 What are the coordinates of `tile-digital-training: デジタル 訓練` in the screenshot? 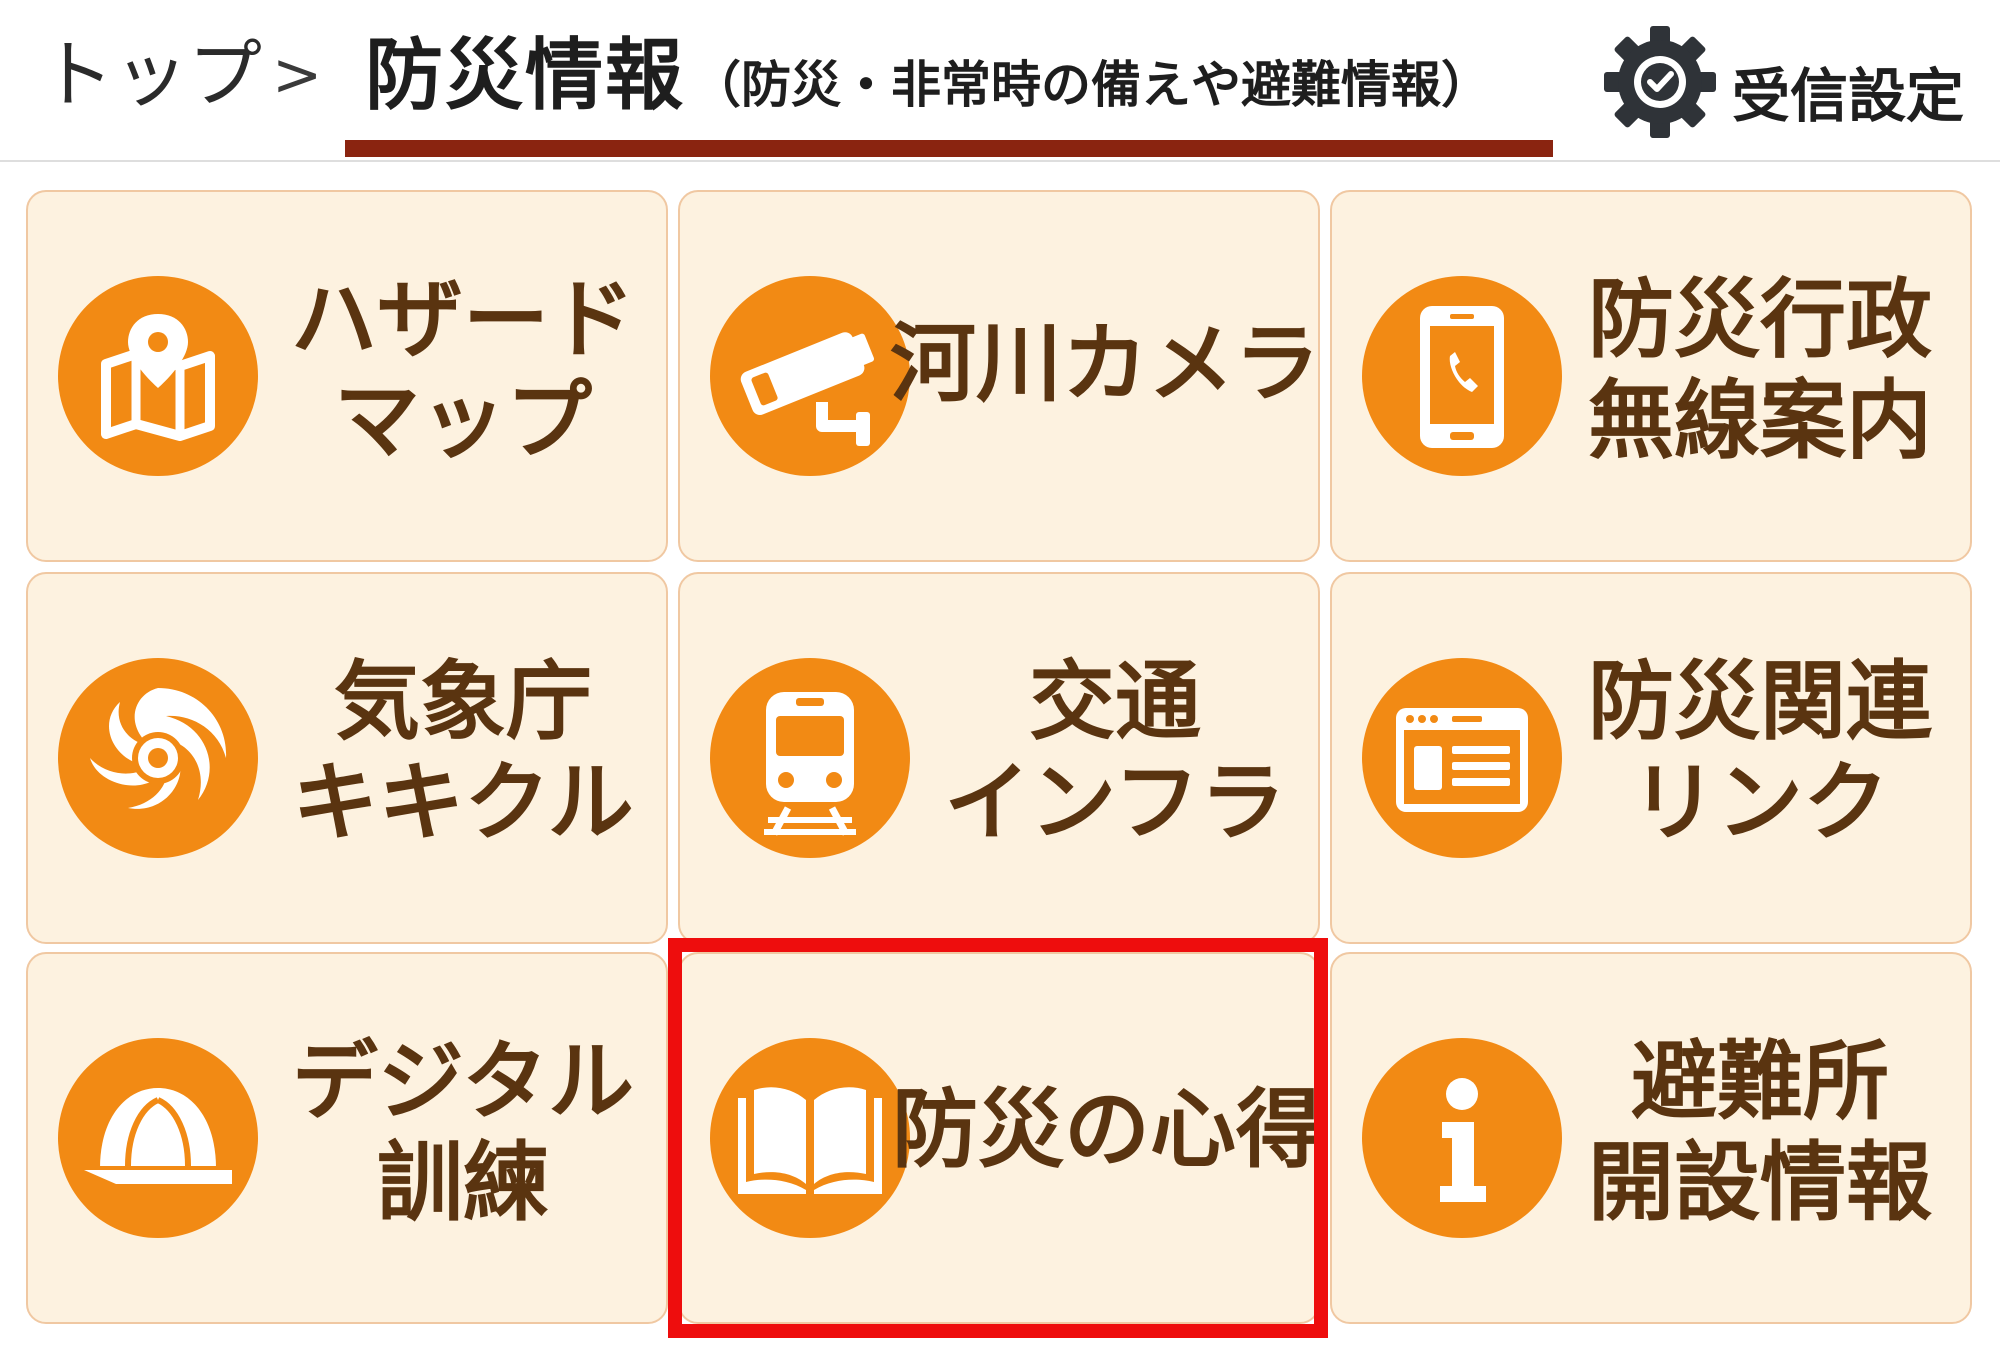 It's located at (347, 1138).